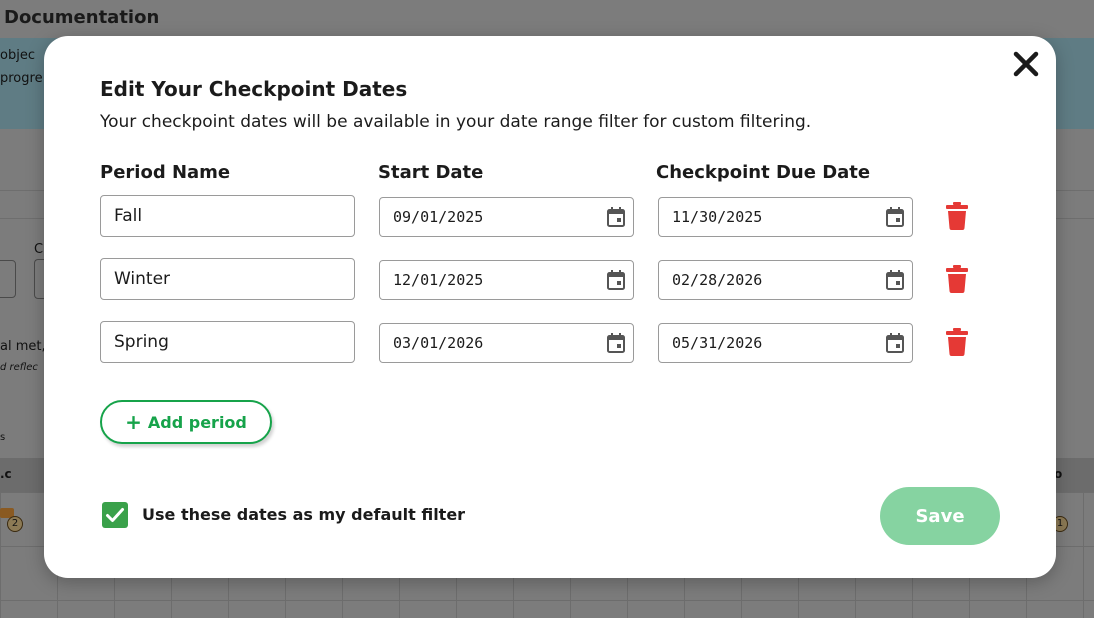 The width and height of the screenshot is (1094, 618). I want to click on banner-text: objec, so click(17, 55).